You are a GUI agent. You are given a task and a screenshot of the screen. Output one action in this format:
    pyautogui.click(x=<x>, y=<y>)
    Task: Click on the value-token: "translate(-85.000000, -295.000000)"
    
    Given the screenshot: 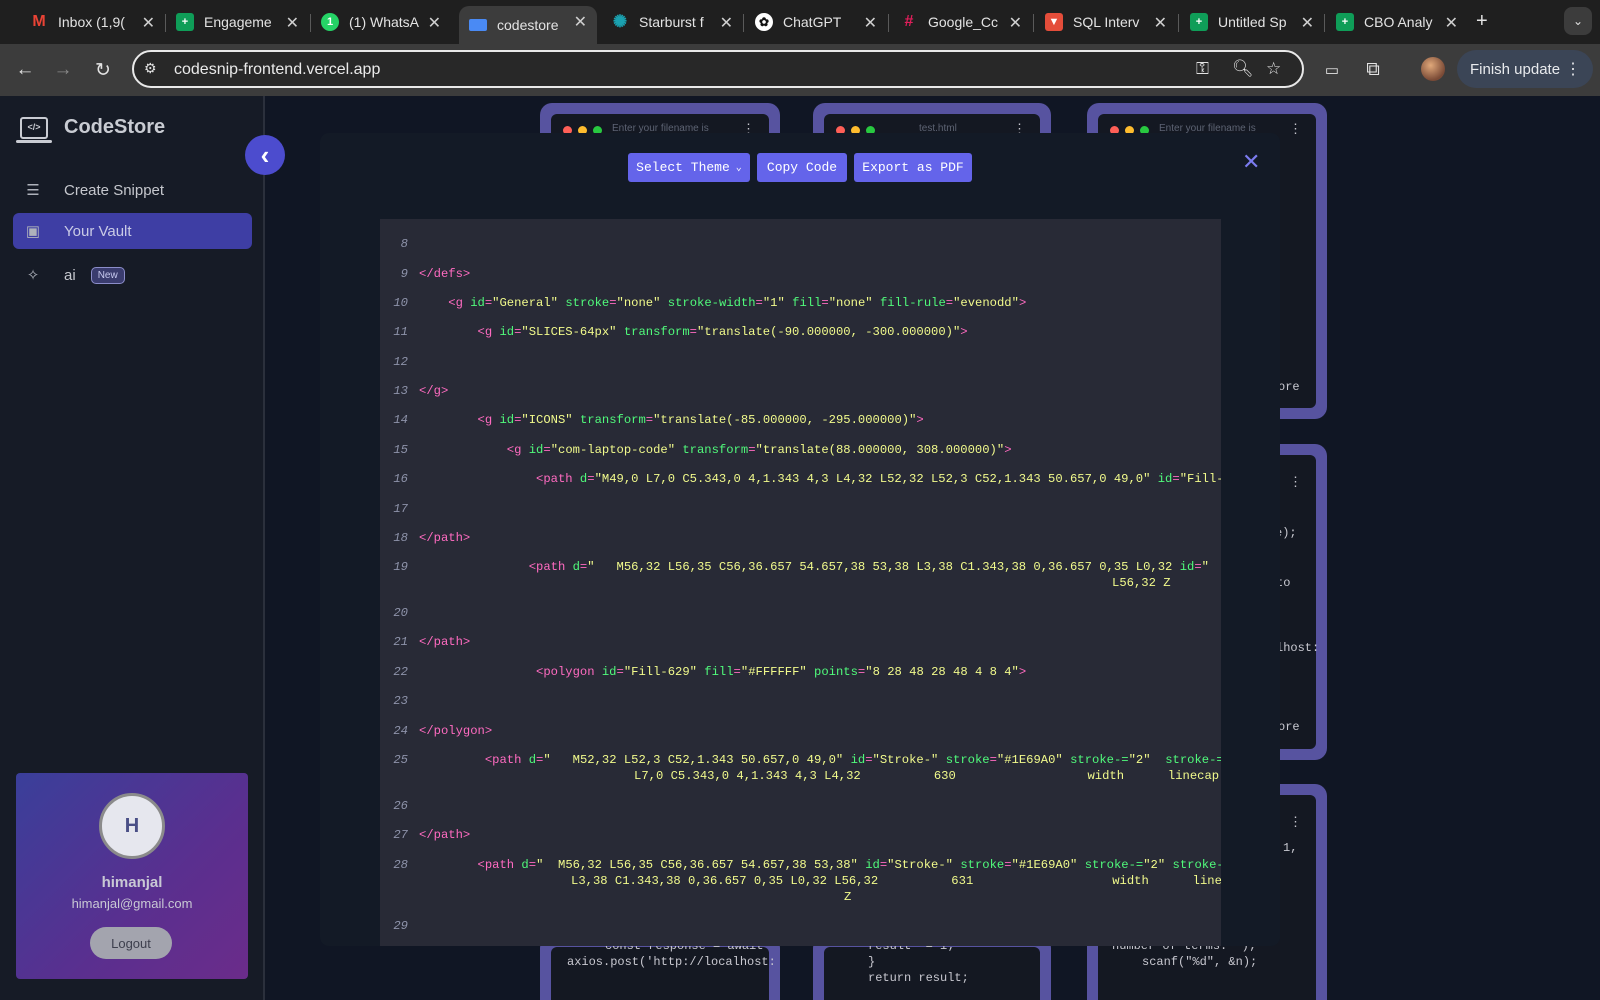 What is the action you would take?
    pyautogui.click(x=785, y=420)
    